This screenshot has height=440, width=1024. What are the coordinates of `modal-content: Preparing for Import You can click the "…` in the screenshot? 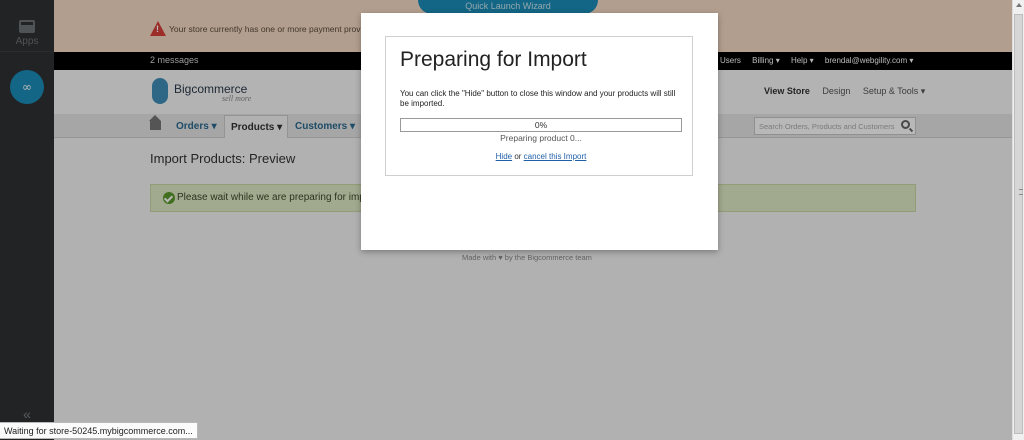 It's located at (539, 106).